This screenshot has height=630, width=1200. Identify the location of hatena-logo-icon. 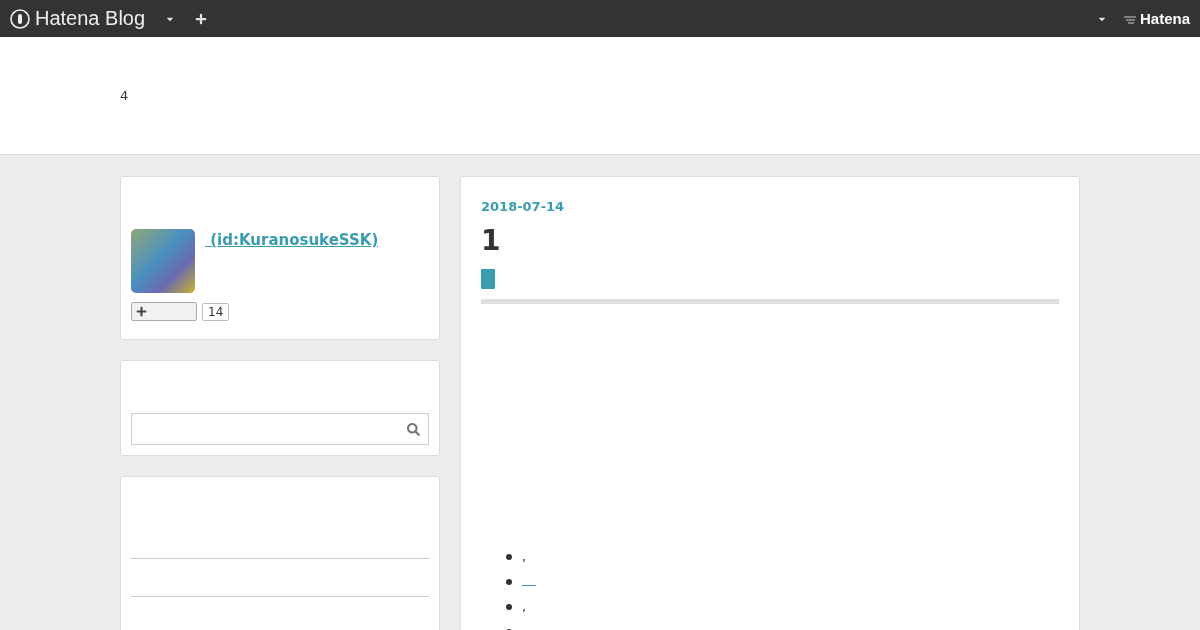
(20, 18).